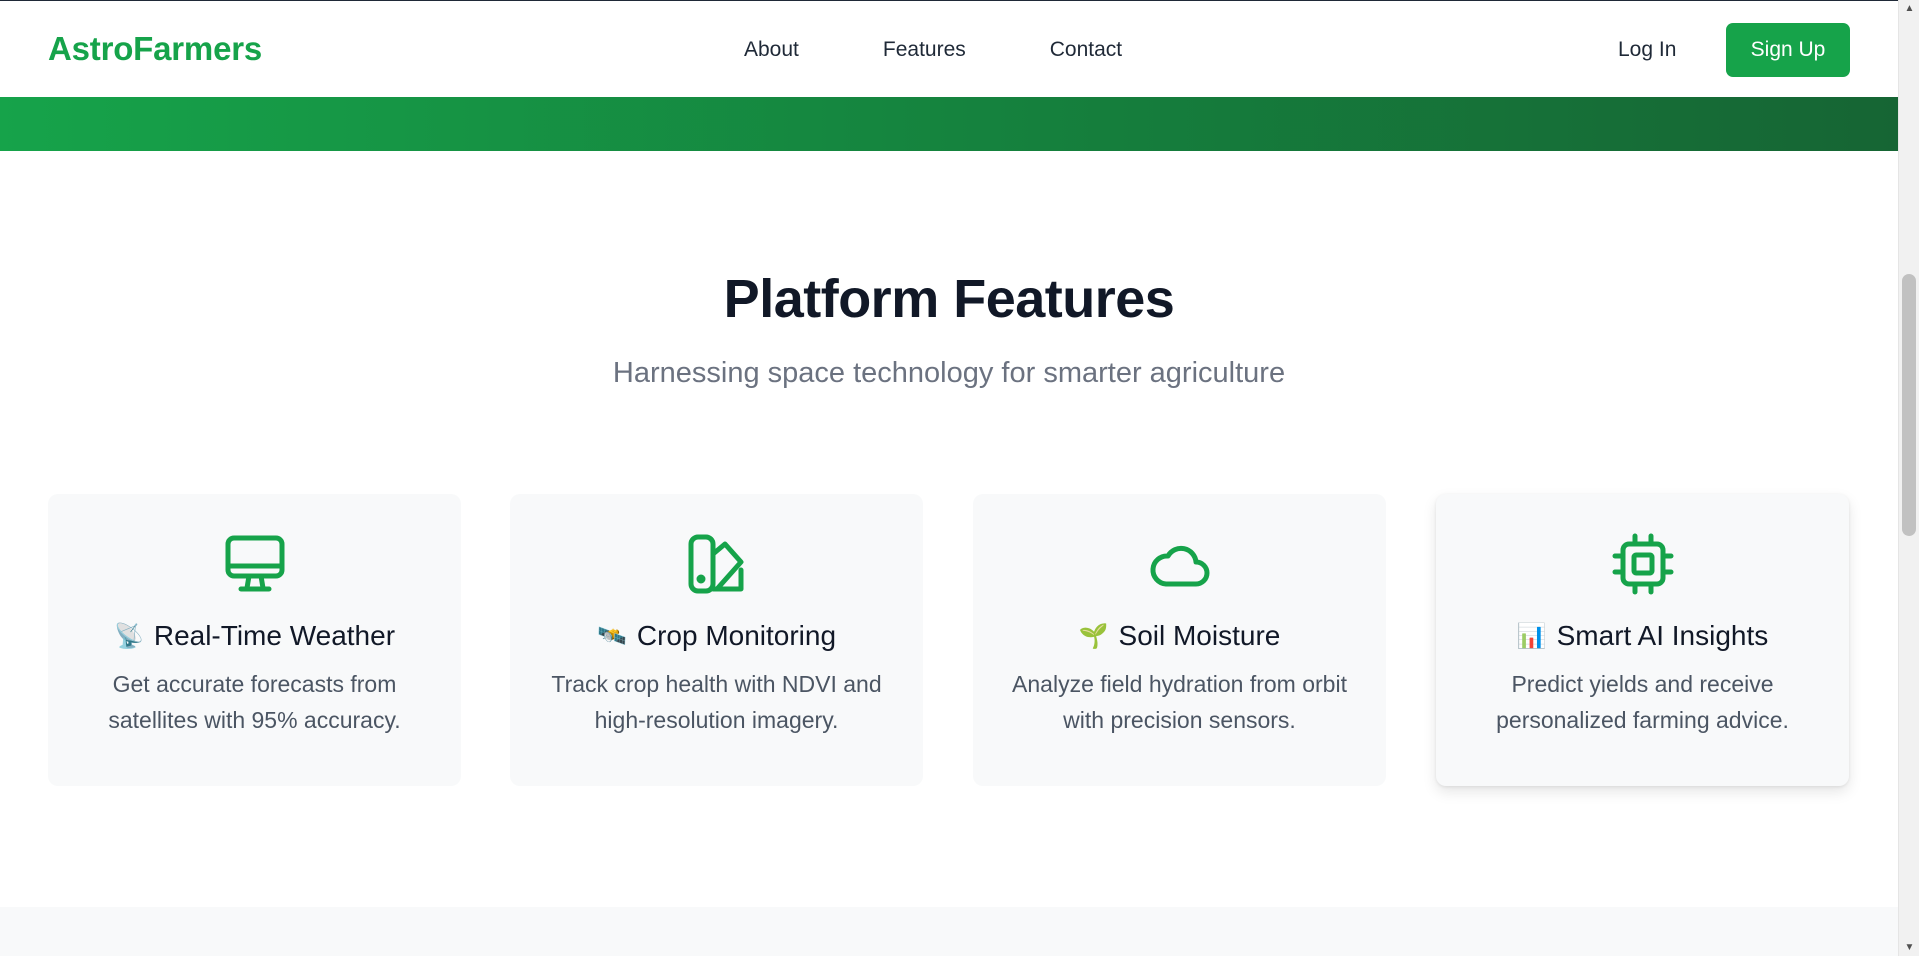 The width and height of the screenshot is (1919, 956). What do you see at coordinates (736, 635) in the screenshot?
I see `card-title-text: Crop Monitoring` at bounding box center [736, 635].